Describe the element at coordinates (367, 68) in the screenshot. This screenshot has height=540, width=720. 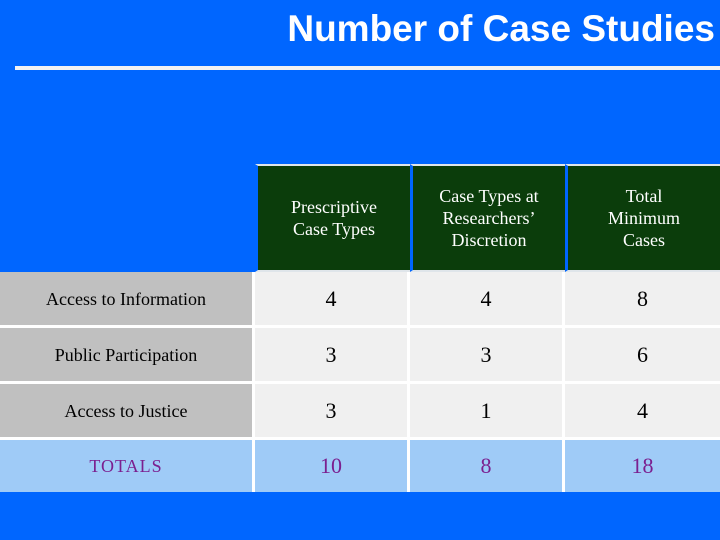
I see `title-divider` at that location.